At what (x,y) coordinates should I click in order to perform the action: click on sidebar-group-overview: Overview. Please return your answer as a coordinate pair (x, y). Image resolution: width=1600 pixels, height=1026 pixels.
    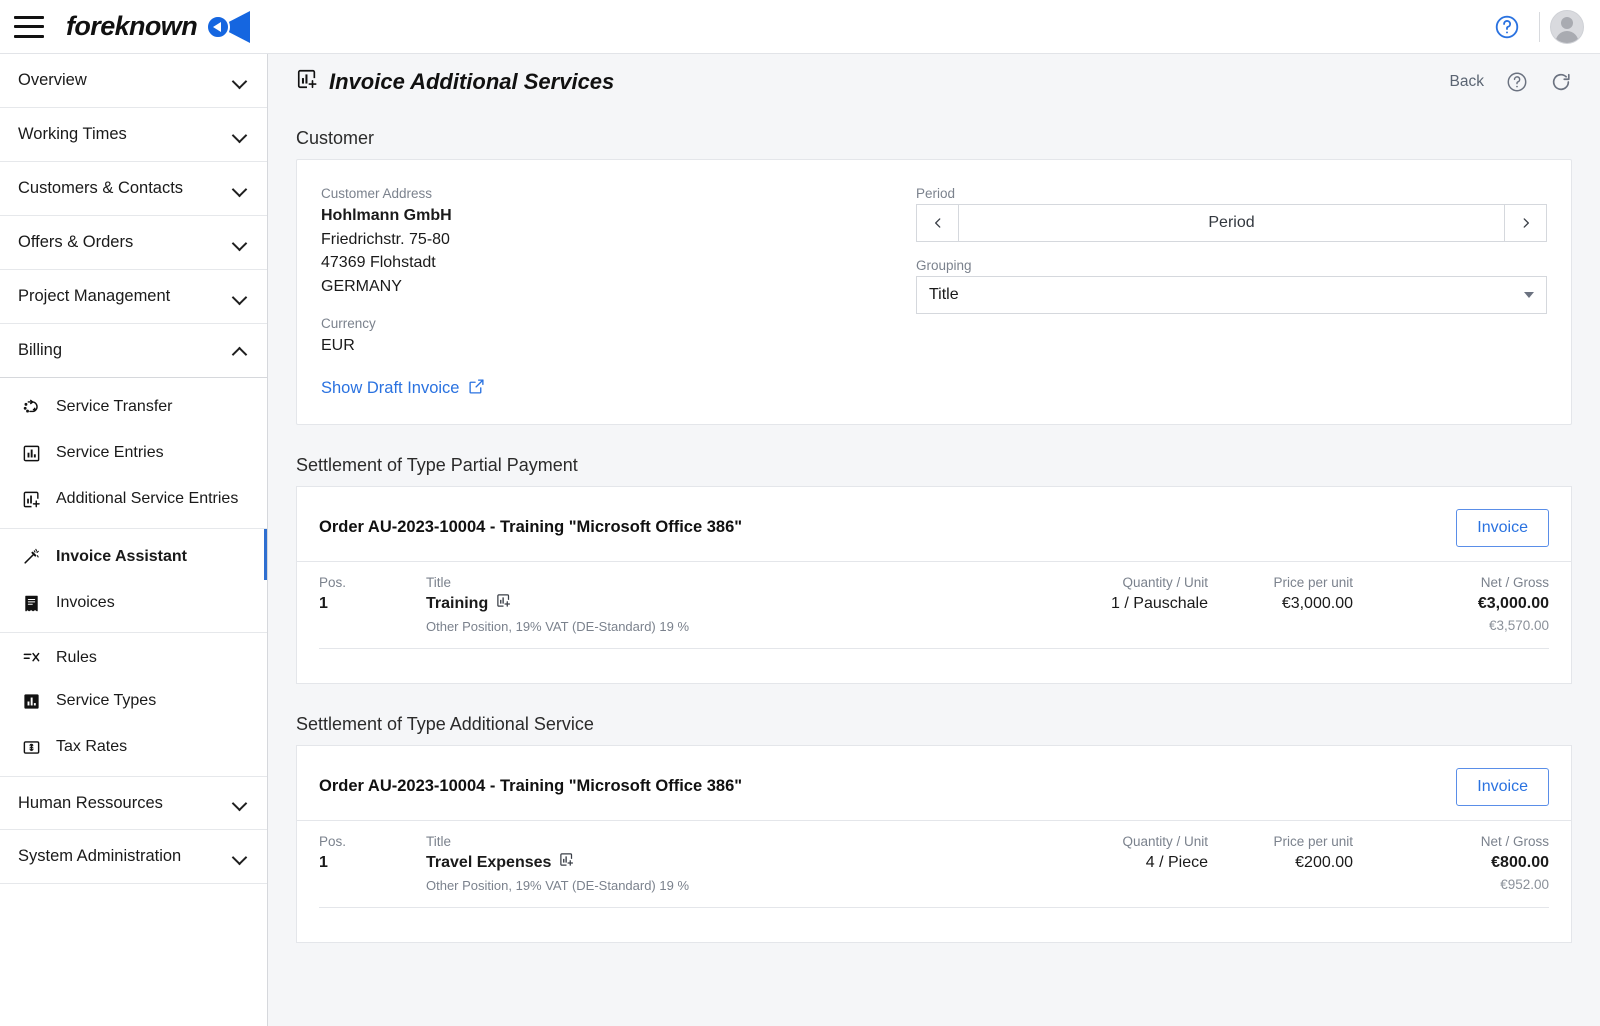
    Looking at the image, I should click on (133, 81).